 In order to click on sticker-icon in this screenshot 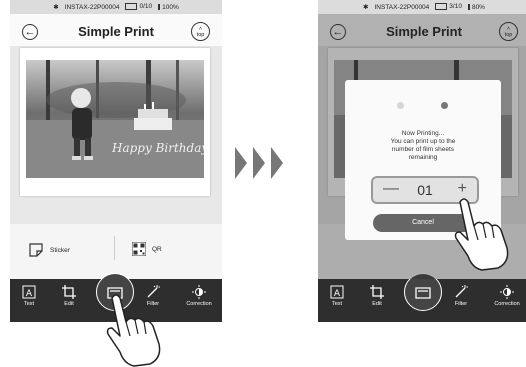, I will do `click(36, 250)`.